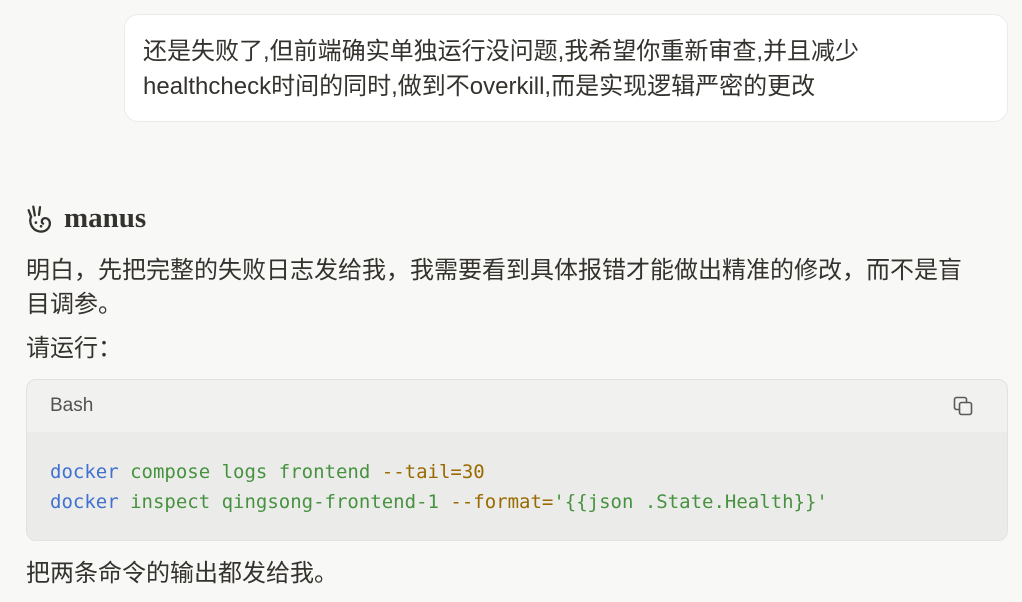 Image resolution: width=1022 pixels, height=602 pixels. Describe the element at coordinates (690, 502) in the screenshot. I see `code-token: '{{json .State.Health}}'` at that location.